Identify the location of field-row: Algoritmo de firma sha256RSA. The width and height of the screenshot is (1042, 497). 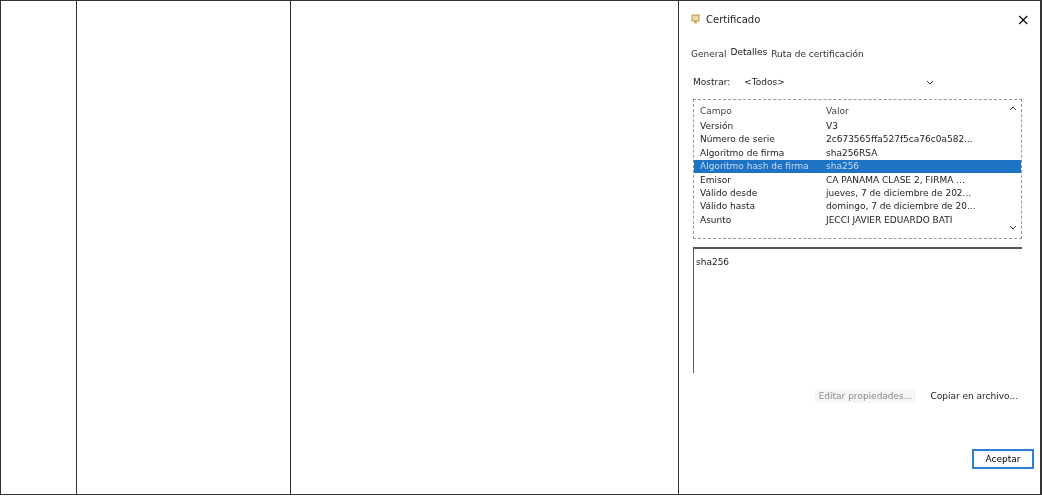
(857, 153).